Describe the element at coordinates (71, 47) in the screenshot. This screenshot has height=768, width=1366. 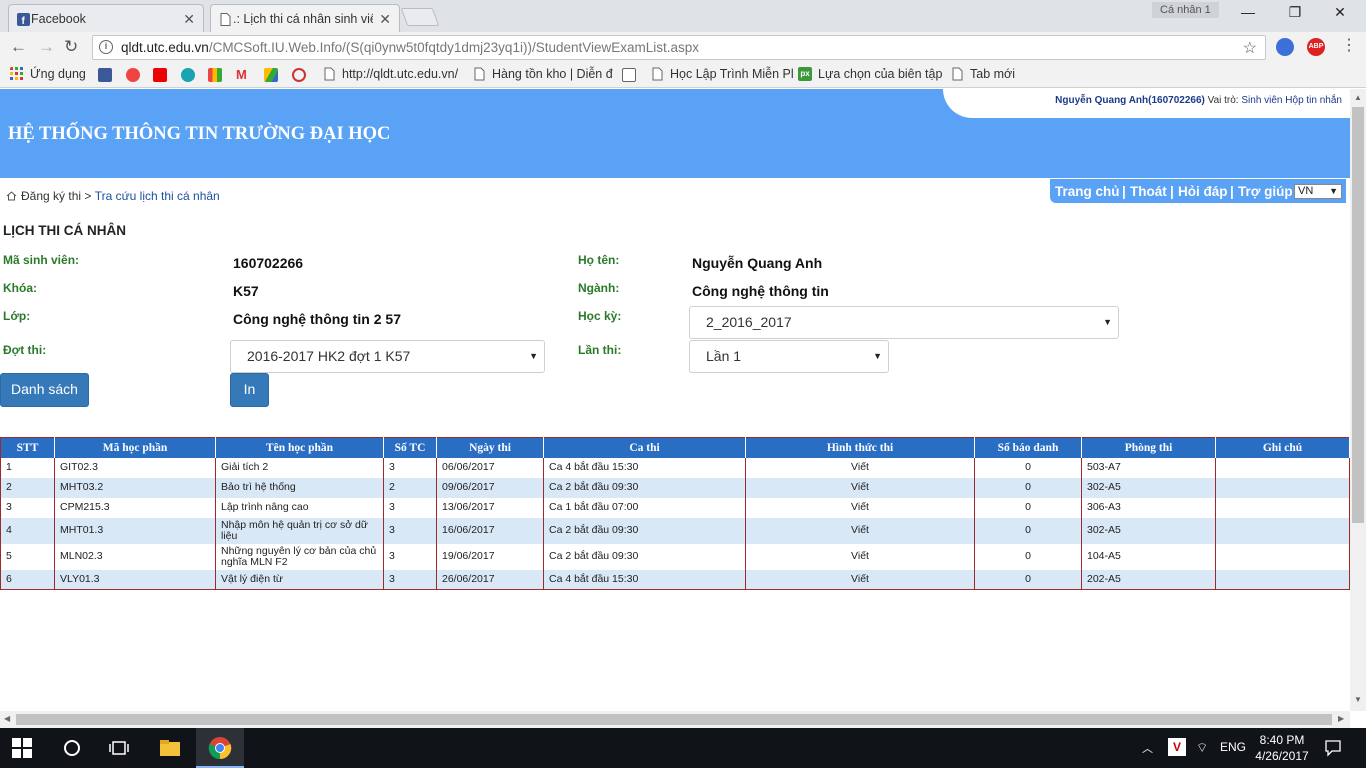
I see `reload-icon: ↻` at that location.